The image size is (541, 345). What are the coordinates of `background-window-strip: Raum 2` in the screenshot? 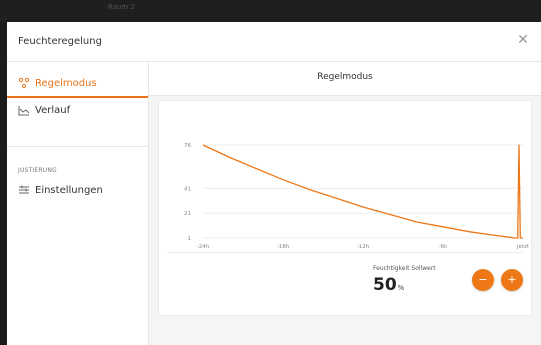 It's located at (270, 11).